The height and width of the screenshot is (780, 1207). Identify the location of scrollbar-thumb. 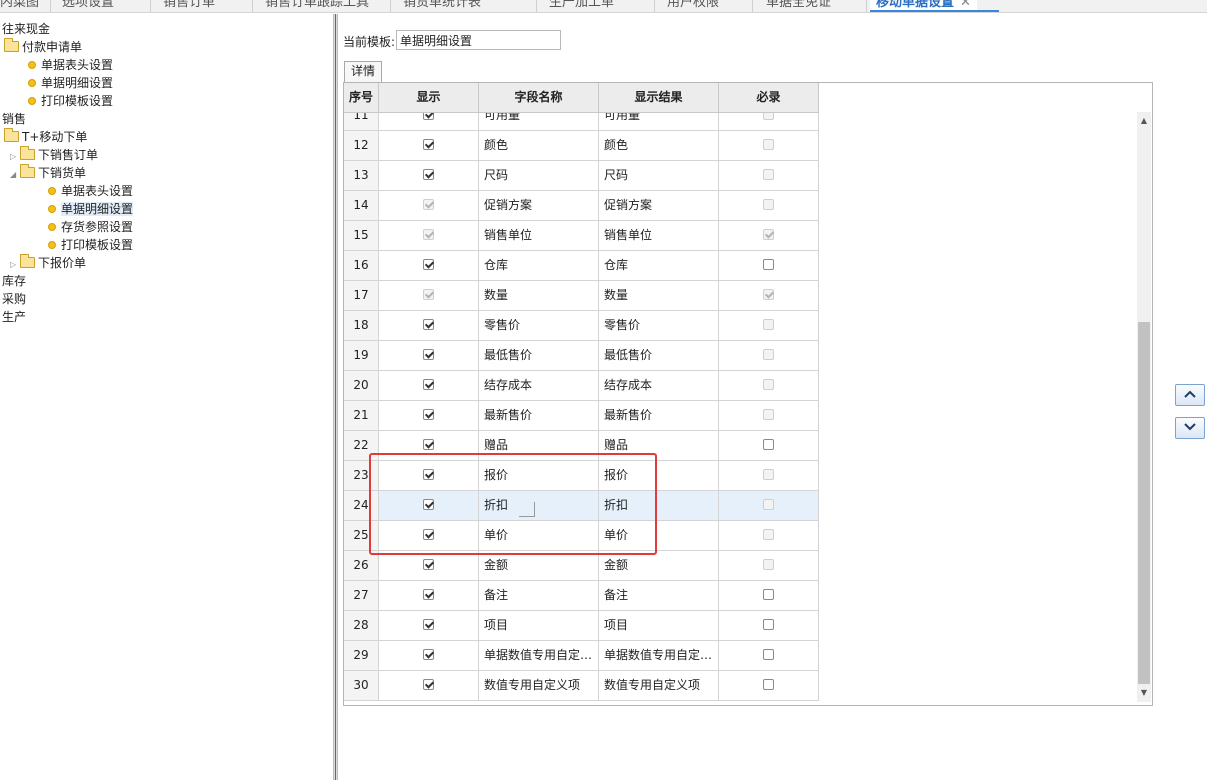
(1144, 503).